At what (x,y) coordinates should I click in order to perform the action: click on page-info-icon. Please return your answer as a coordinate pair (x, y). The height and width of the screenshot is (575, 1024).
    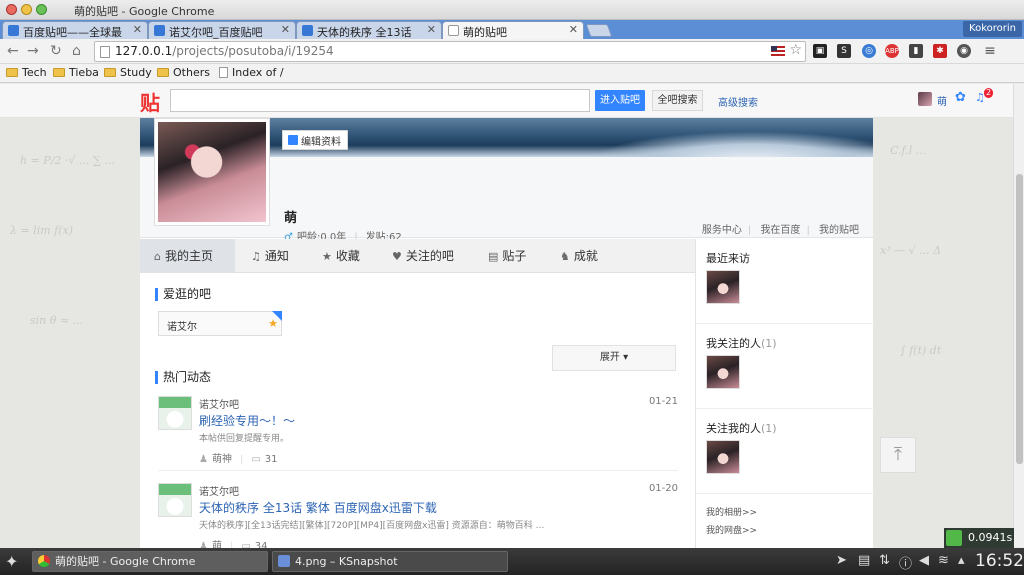
    Looking at the image, I should click on (105, 52).